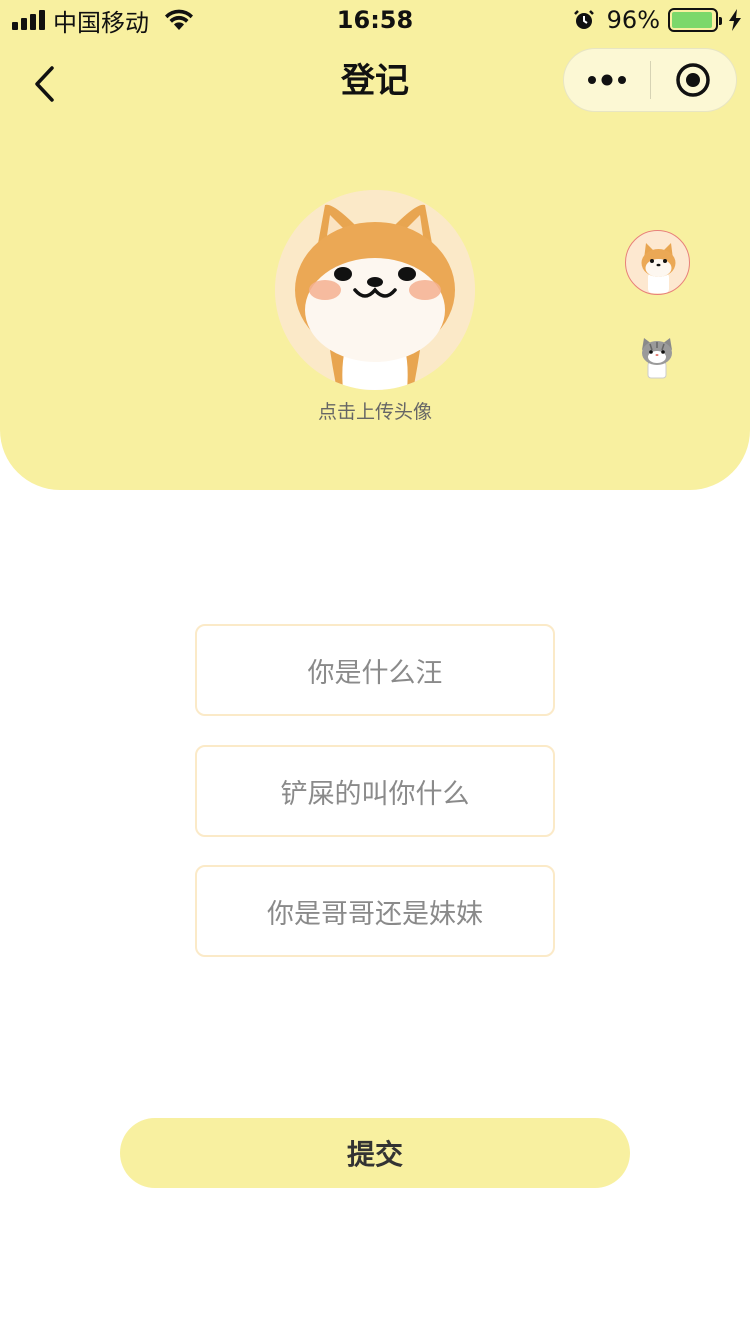  I want to click on mini-program-capsule, so click(650, 80).